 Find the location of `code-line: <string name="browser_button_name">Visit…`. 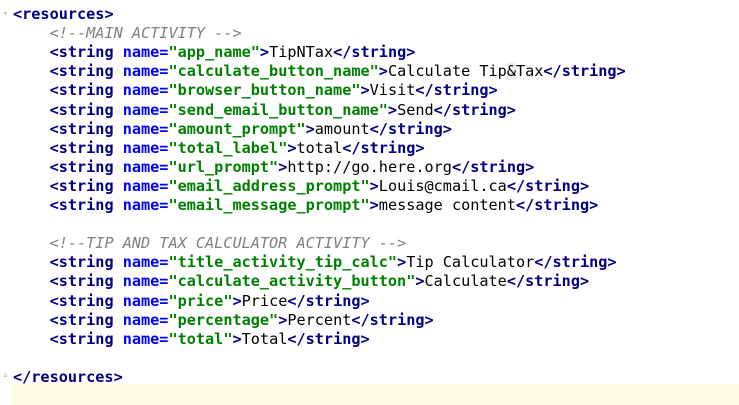

code-line: <string name="browser_button_name">Visit… is located at coordinates (255, 90).